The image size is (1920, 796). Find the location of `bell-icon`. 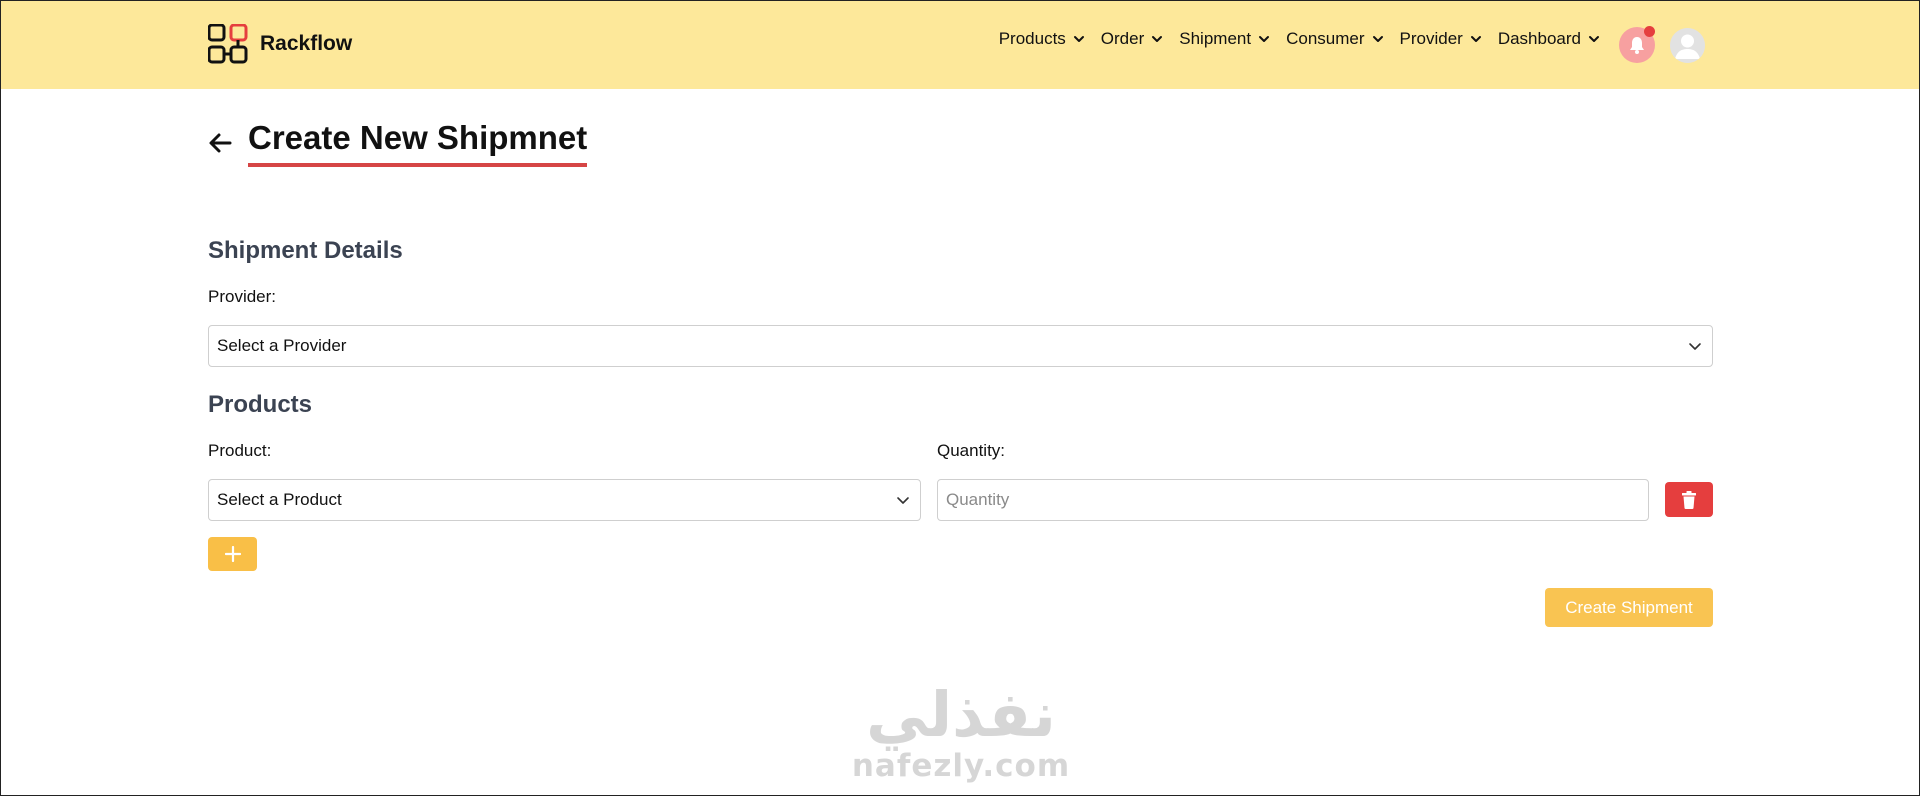

bell-icon is located at coordinates (1637, 45).